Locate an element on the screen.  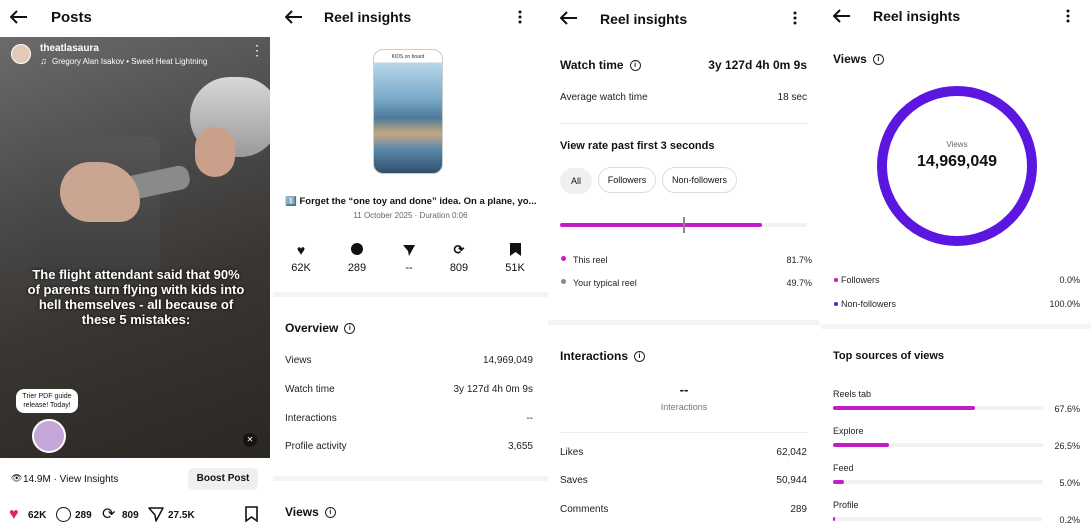
followers-value: 0.0% is located at coordinates (1069, 280).